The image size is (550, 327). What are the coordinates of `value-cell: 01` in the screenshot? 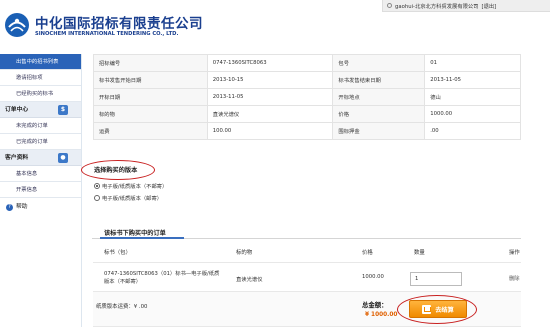 It's located at (472, 63).